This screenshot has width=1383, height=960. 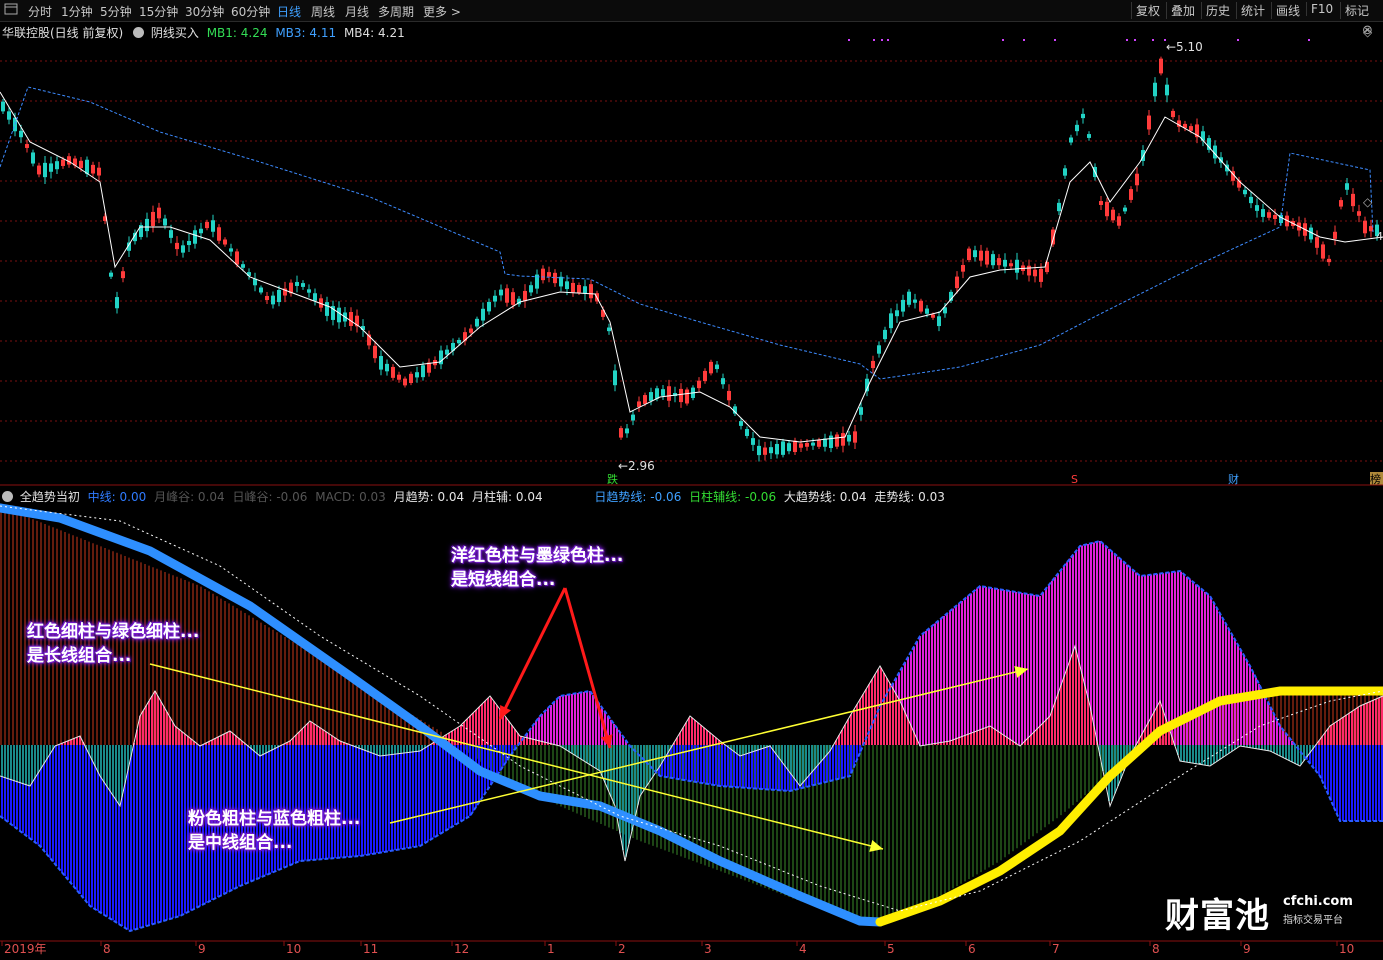 I want to click on diamond-icon: ◇, so click(x=1368, y=202).